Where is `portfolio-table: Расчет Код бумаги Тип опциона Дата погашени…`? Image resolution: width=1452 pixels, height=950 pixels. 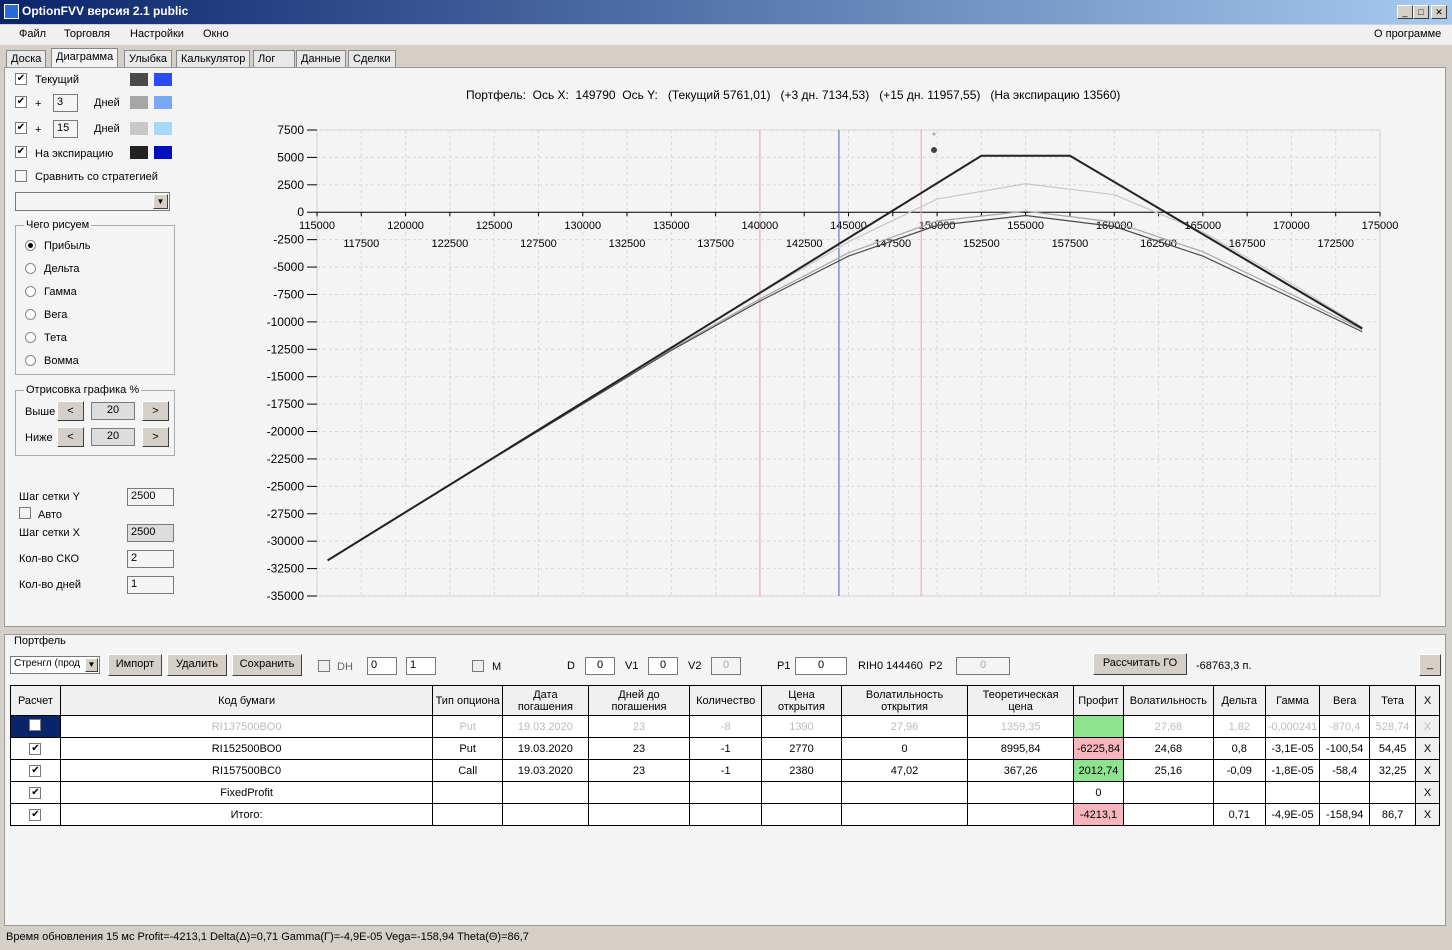
portfolio-table: Расчет Код бумаги Тип опциона Дата погашени… is located at coordinates (725, 755).